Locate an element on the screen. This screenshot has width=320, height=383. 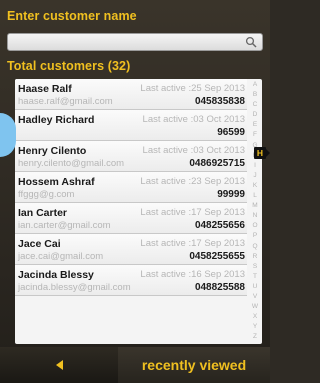
customer-phone: 0486925715 is located at coordinates (217, 163).